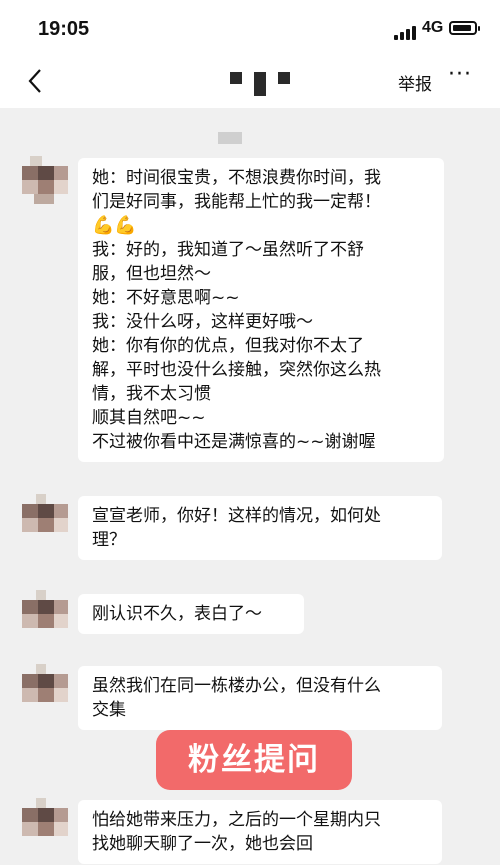 The width and height of the screenshot is (500, 865). Describe the element at coordinates (228, 346) in the screenshot. I see `message-line: 她：你有你的优点，但我对你不太了` at that location.